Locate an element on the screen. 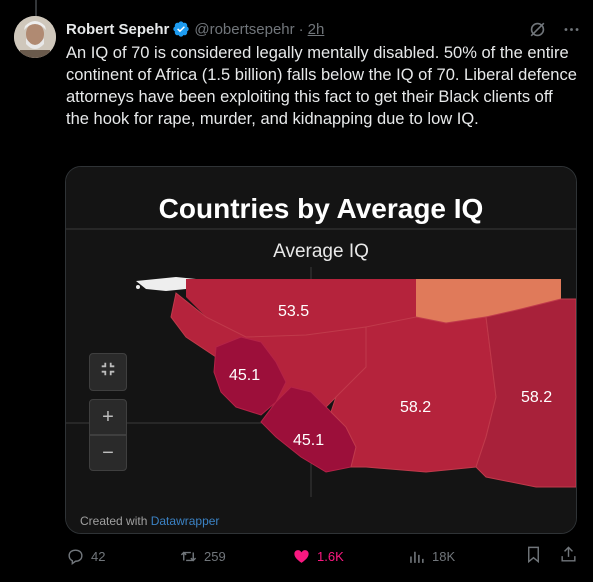 This screenshot has height=582, width=593. like-count: 1.6K is located at coordinates (330, 556).